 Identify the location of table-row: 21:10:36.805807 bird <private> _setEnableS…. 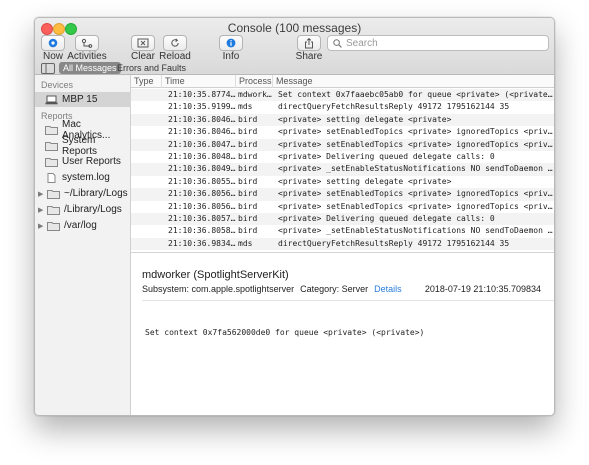
(342, 231).